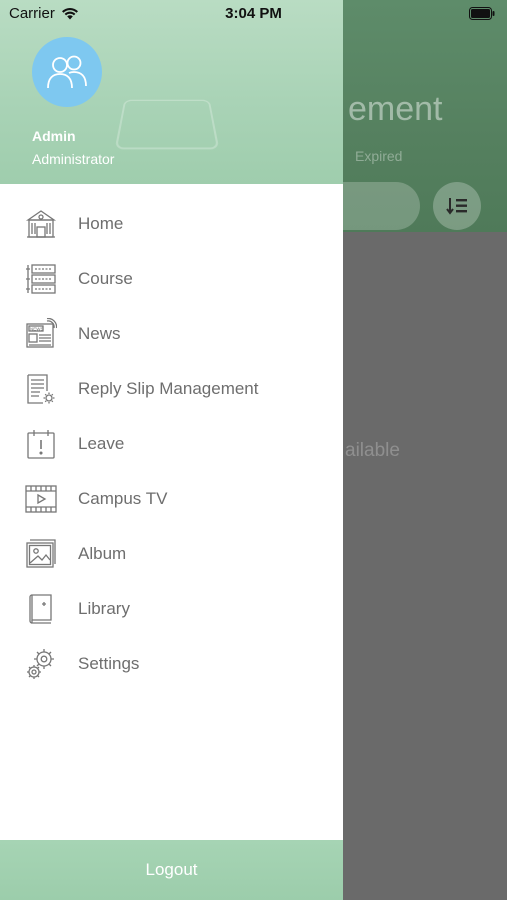  Describe the element at coordinates (41, 444) in the screenshot. I see `leave-calendar-icon` at that location.